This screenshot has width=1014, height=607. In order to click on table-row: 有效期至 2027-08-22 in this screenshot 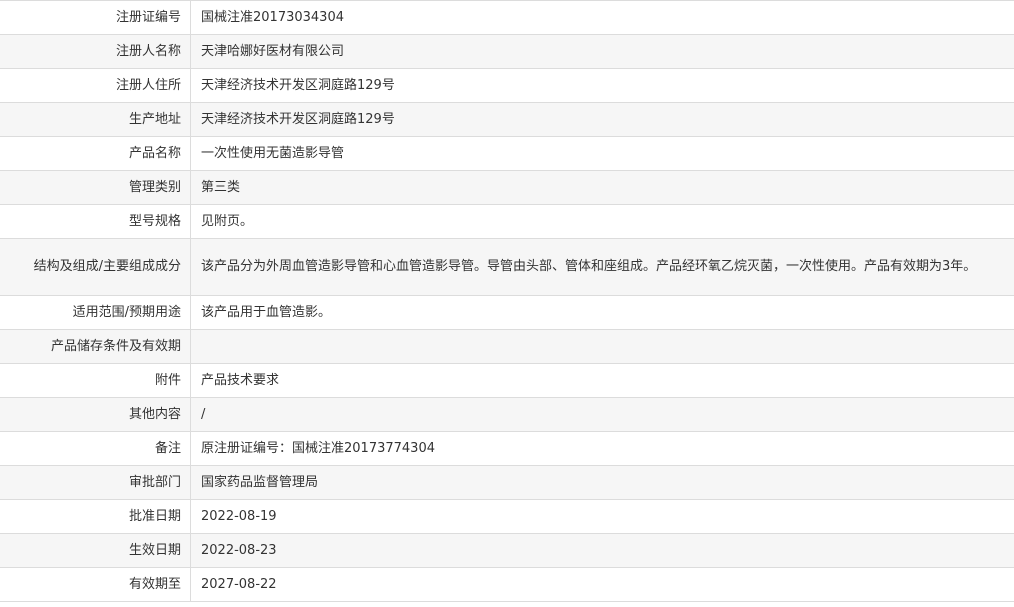, I will do `click(507, 585)`.